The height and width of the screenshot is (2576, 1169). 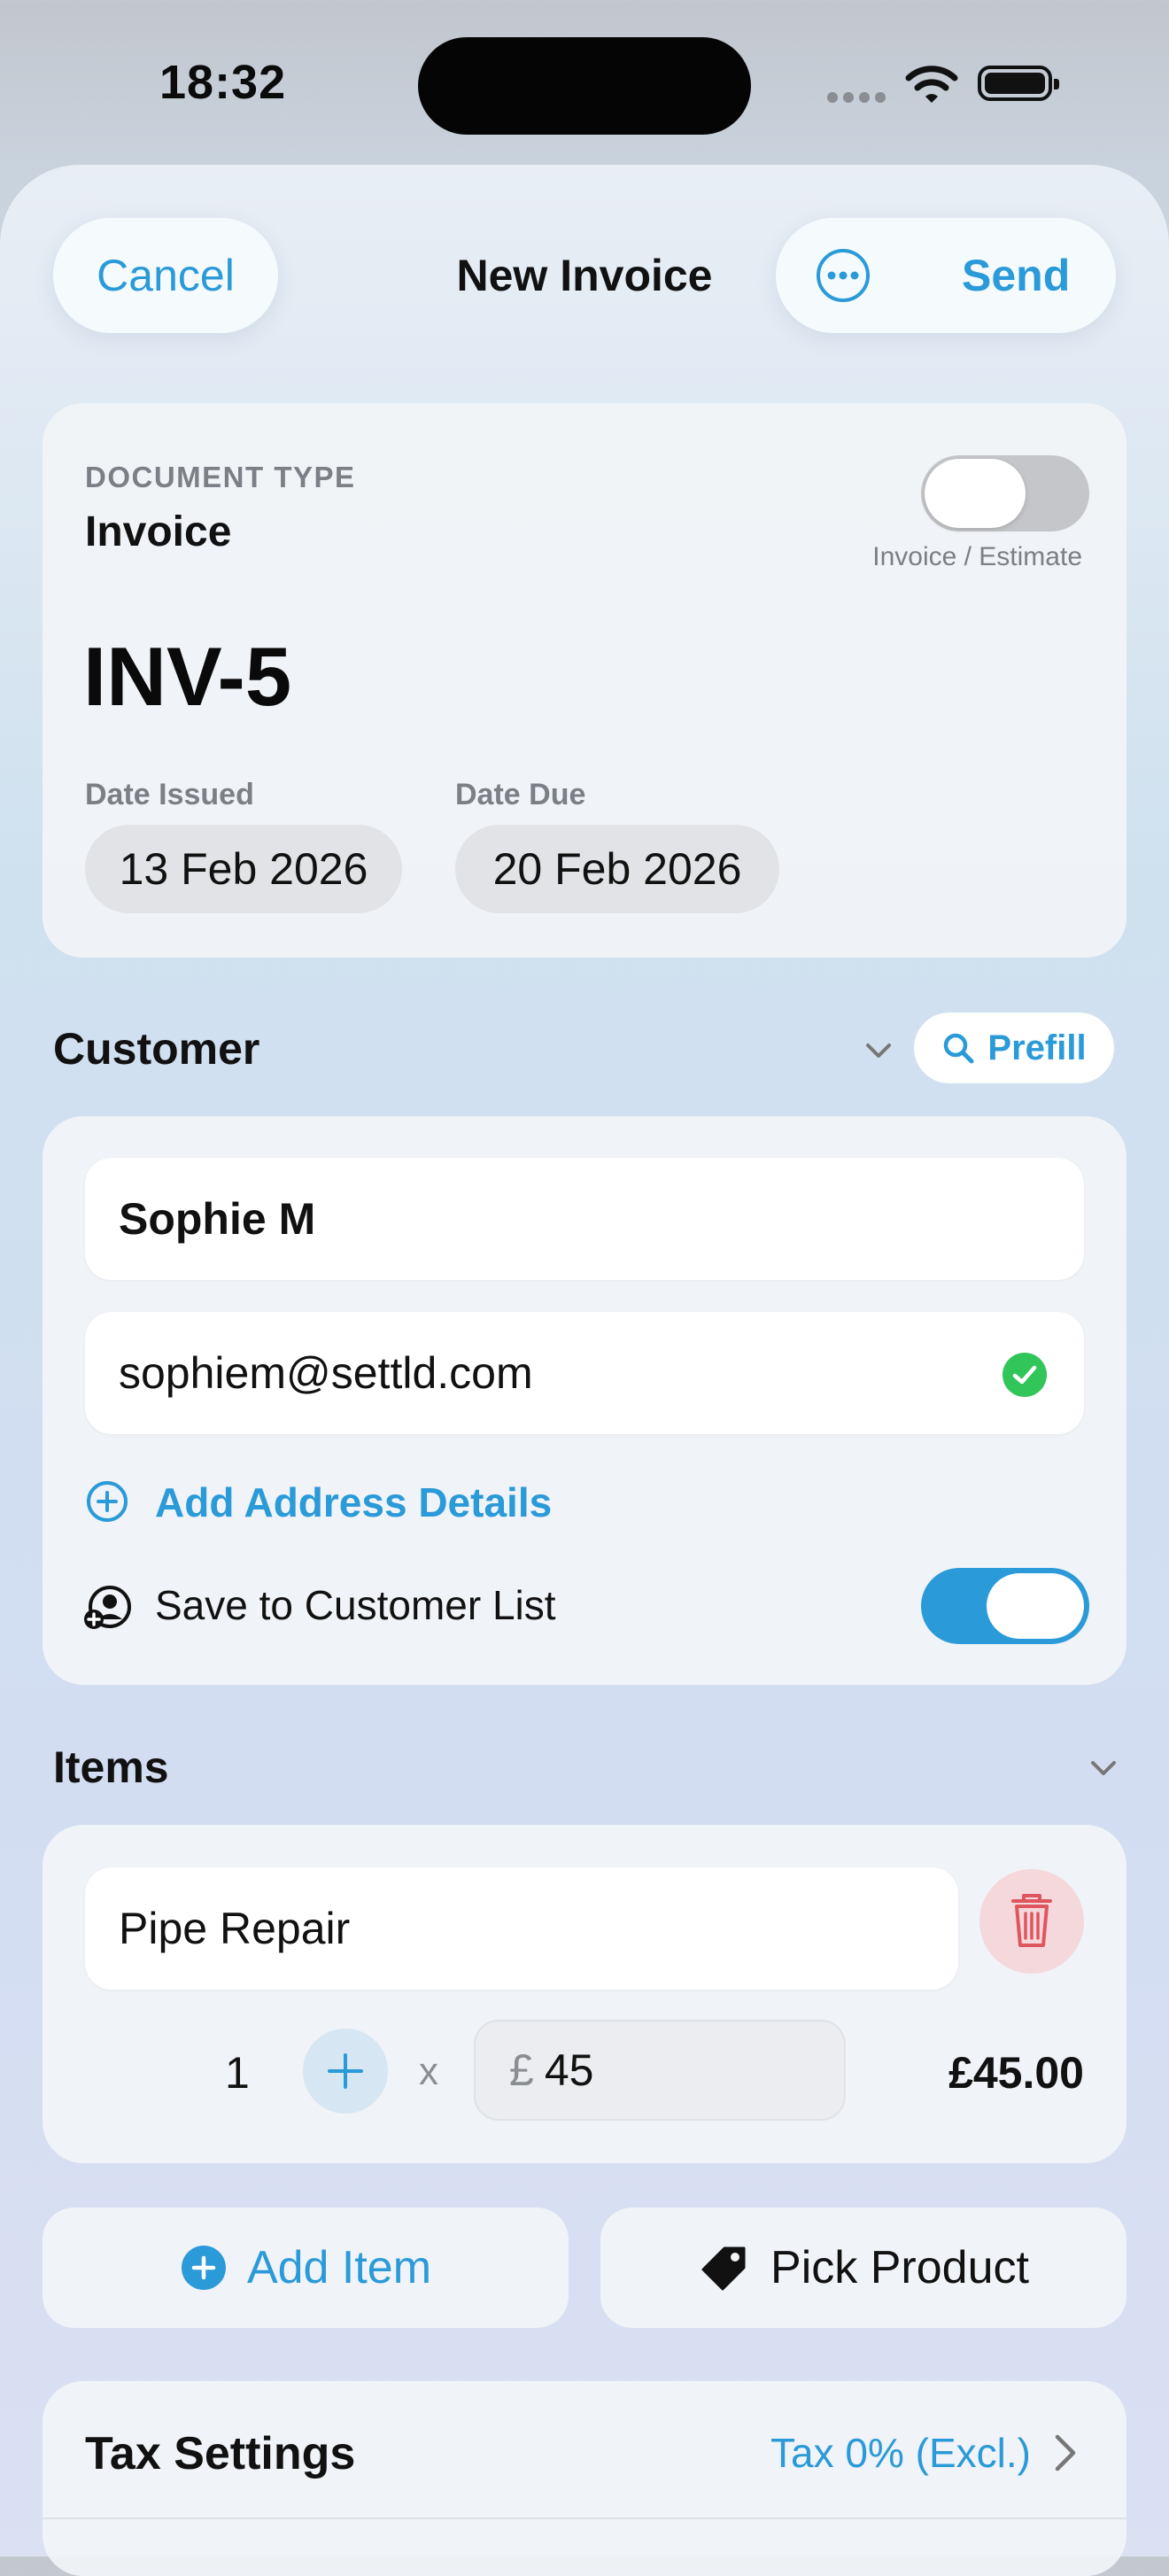 I want to click on customer-email-field: sophiem@settld.com, so click(x=584, y=1373).